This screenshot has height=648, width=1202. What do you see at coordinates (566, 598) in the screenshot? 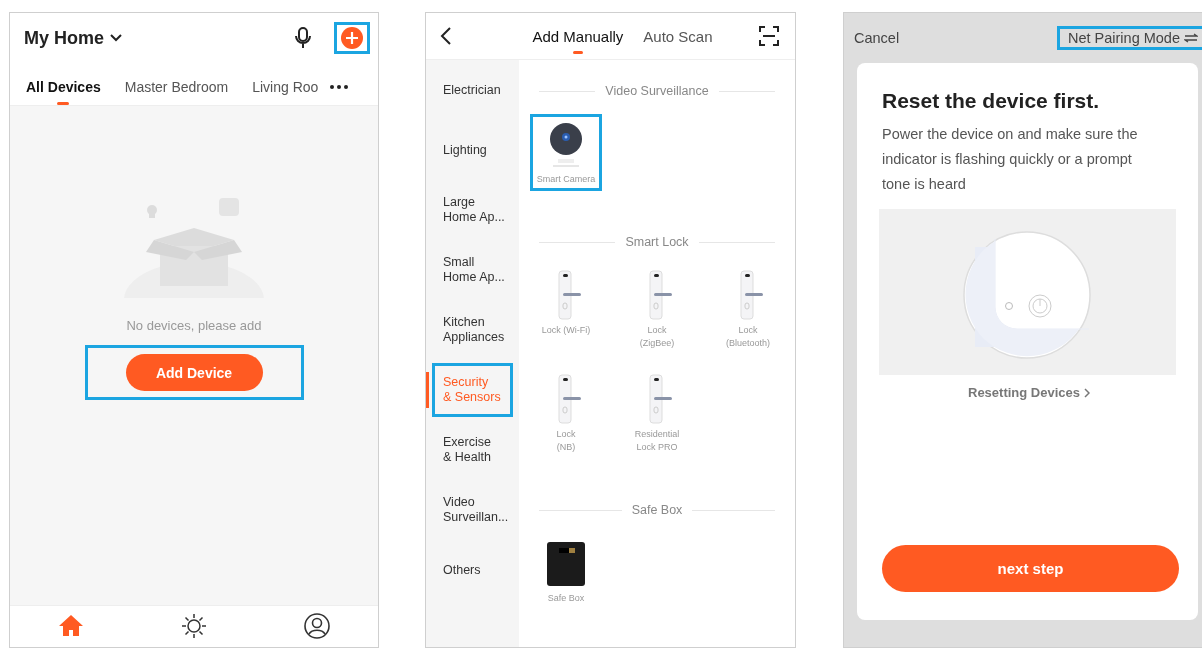
I see `device-name: Safe Box` at bounding box center [566, 598].